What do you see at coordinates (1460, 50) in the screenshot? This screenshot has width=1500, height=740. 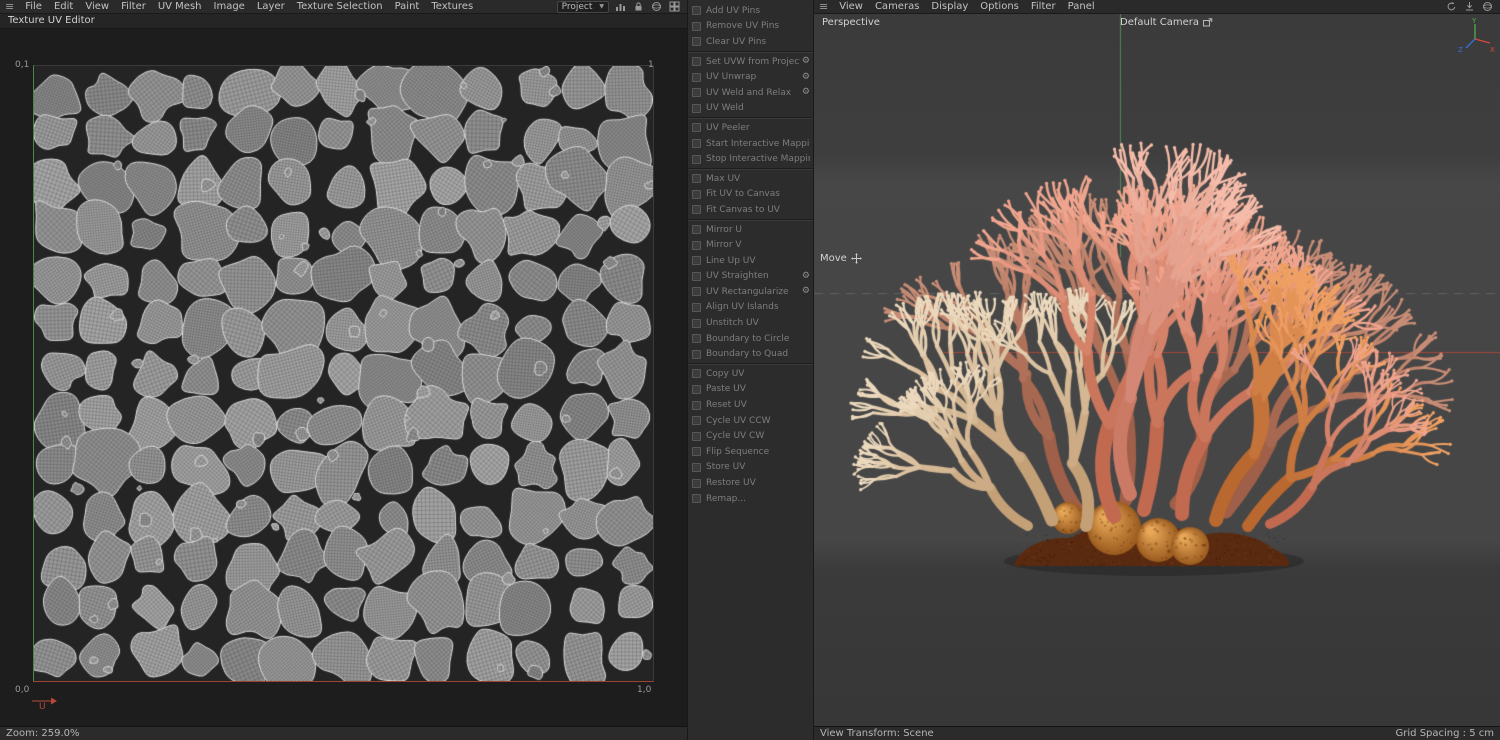 I see `axis-label-z: Z` at bounding box center [1460, 50].